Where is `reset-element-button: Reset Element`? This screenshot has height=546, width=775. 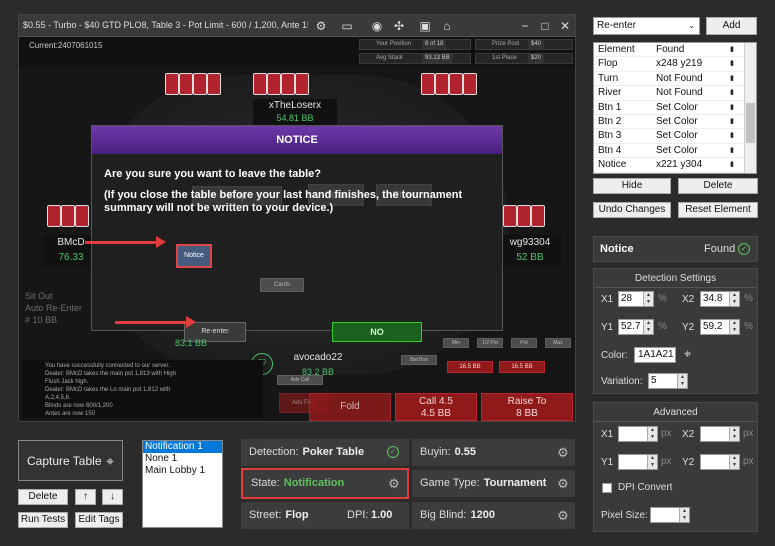 reset-element-button: Reset Element is located at coordinates (718, 210).